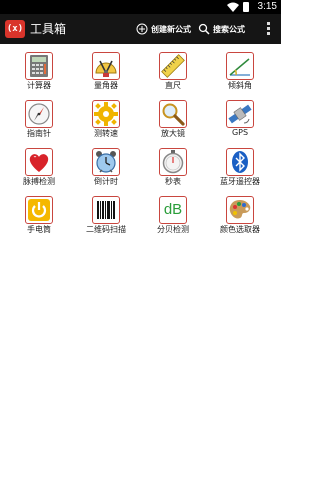  Describe the element at coordinates (240, 132) in the screenshot. I see `tool-label: GPS` at that location.